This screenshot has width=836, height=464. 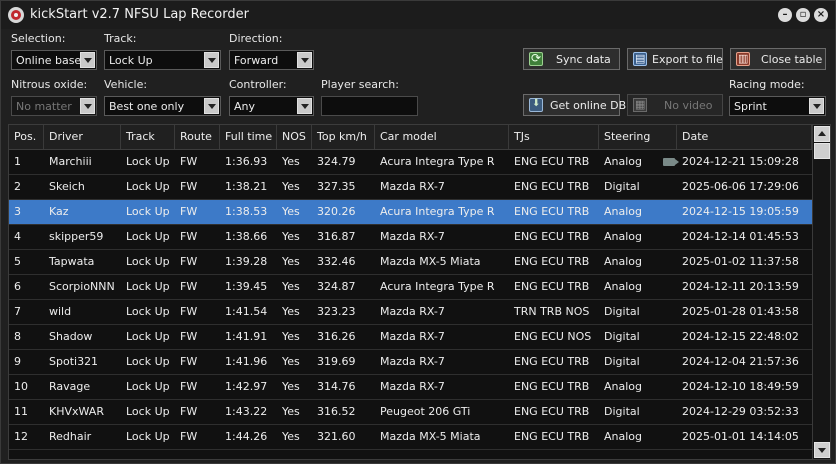 What do you see at coordinates (822, 151) in the screenshot?
I see `scroll-thumb` at bounding box center [822, 151].